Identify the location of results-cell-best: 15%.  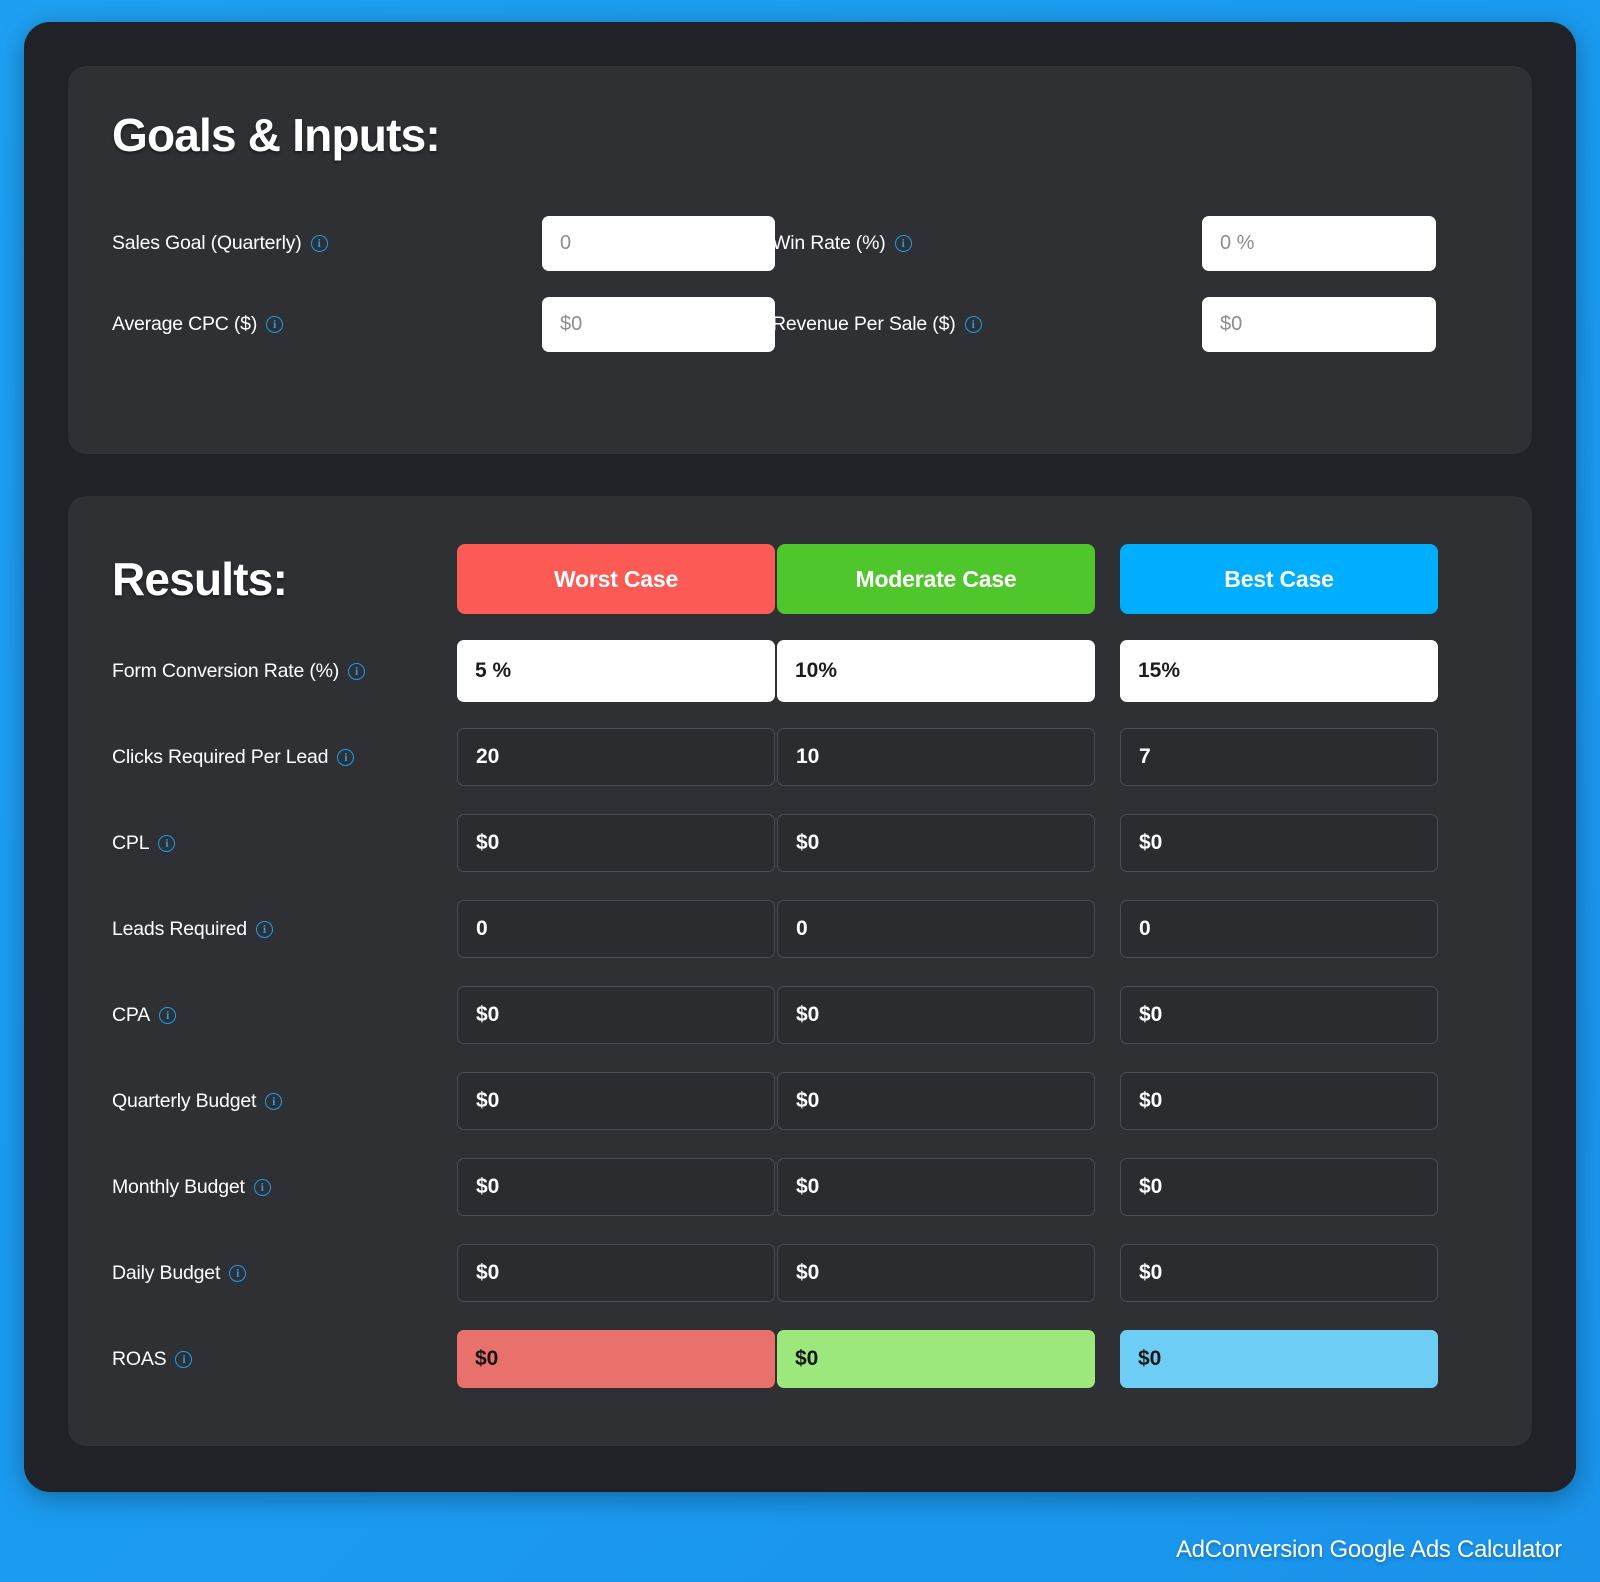
(1279, 671).